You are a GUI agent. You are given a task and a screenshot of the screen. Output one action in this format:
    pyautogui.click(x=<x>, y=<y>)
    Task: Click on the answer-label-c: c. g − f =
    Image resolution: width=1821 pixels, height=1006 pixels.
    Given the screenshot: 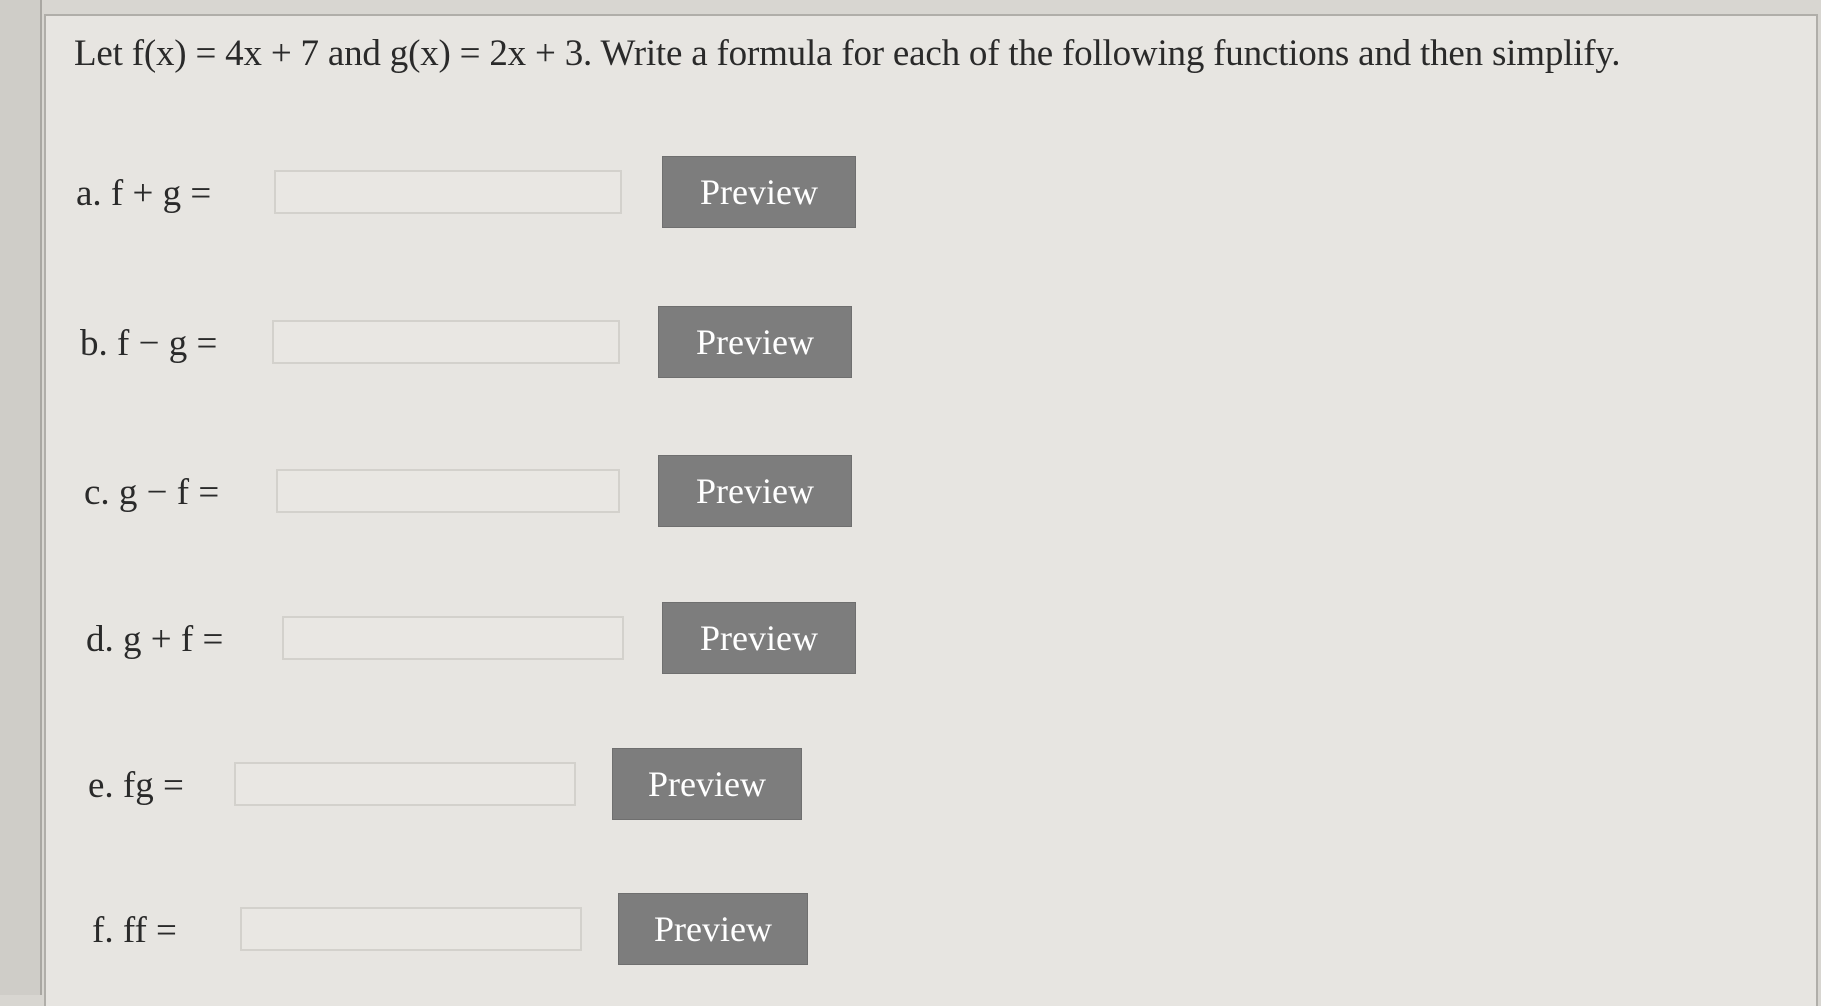 What is the action you would take?
    pyautogui.click(x=152, y=492)
    